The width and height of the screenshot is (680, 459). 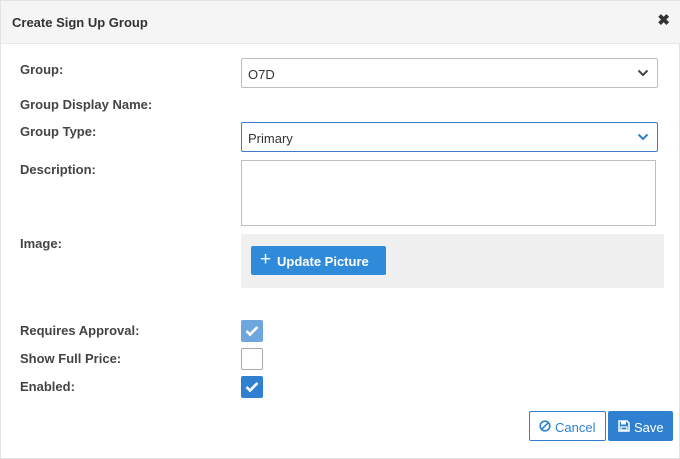 I want to click on save-button-label: Save, so click(x=649, y=427).